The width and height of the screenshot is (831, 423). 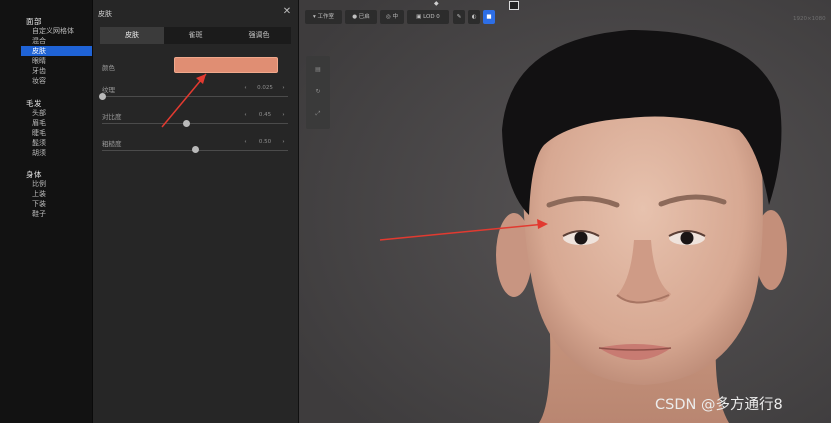 I want to click on studio-label: 工作室, so click(x=326, y=17).